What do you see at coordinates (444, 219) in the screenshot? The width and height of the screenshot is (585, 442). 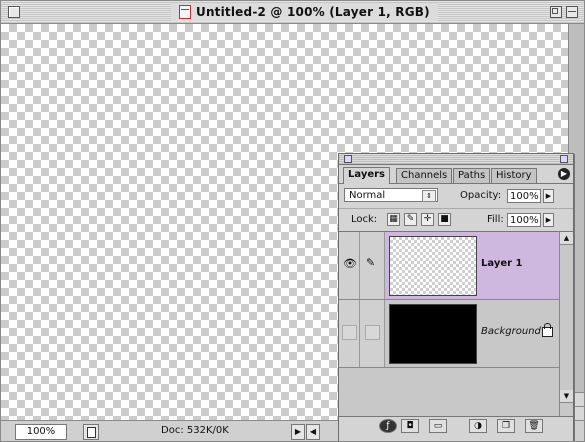 I see `lock-all-icon: ■` at bounding box center [444, 219].